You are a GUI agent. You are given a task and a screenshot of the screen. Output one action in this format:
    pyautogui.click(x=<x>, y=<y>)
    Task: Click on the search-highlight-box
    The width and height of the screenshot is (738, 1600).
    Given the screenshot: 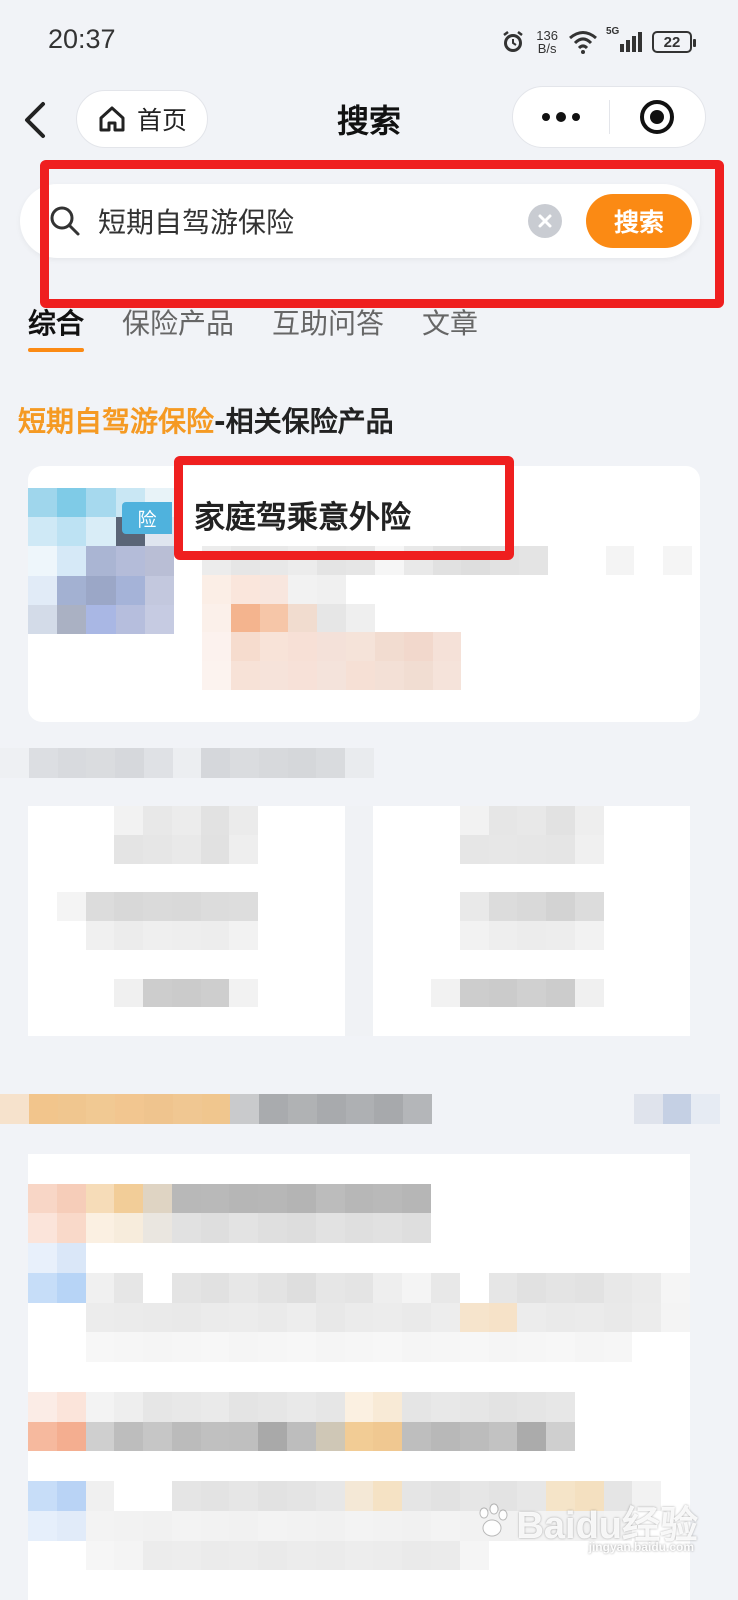 What is the action you would take?
    pyautogui.click(x=382, y=234)
    